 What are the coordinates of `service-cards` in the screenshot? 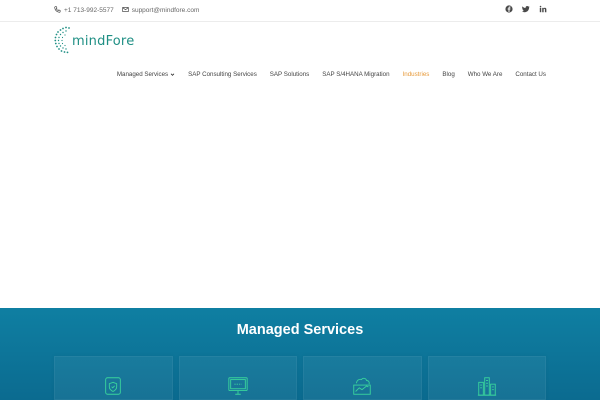 It's located at (300, 378).